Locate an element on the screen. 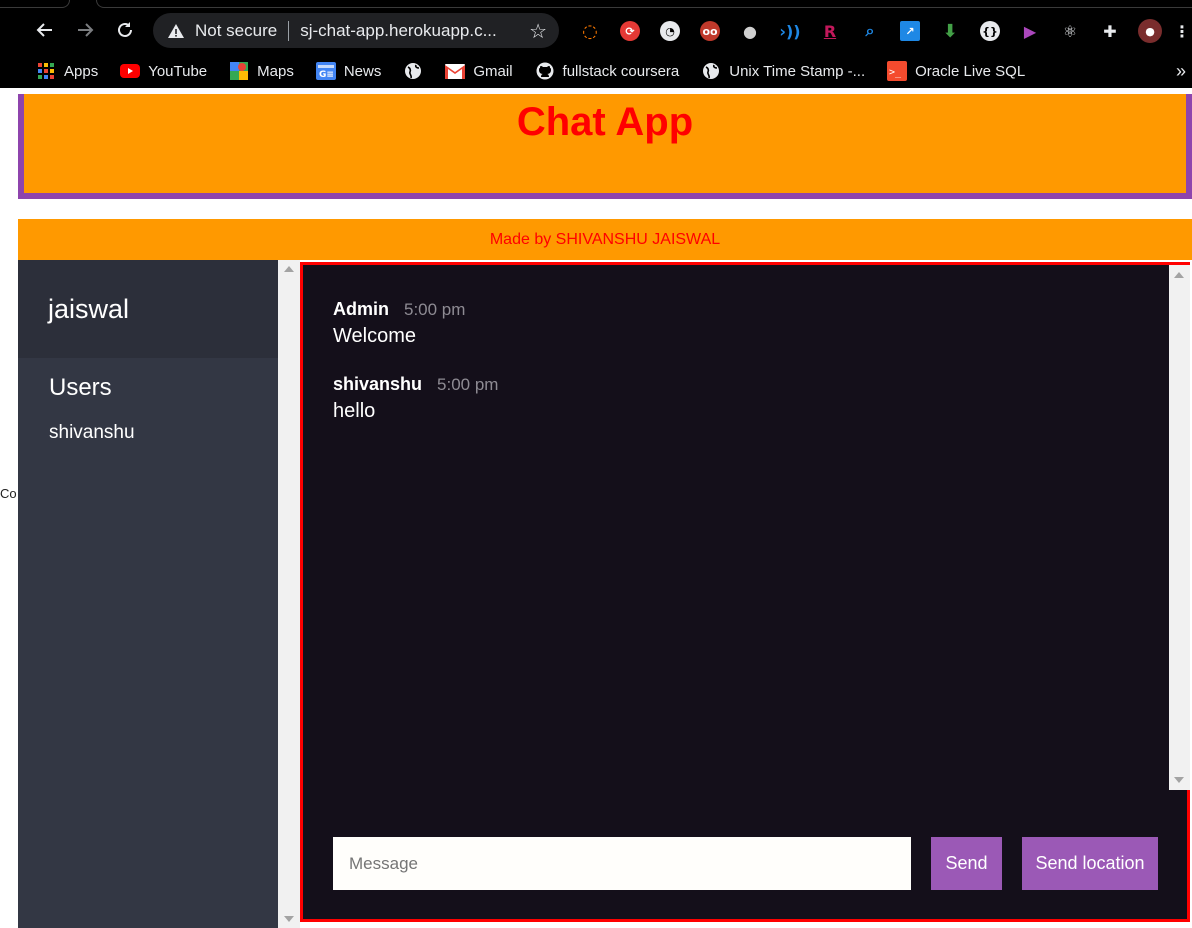 The image size is (1192, 928). extension-icon: ▶ is located at coordinates (1030, 31).